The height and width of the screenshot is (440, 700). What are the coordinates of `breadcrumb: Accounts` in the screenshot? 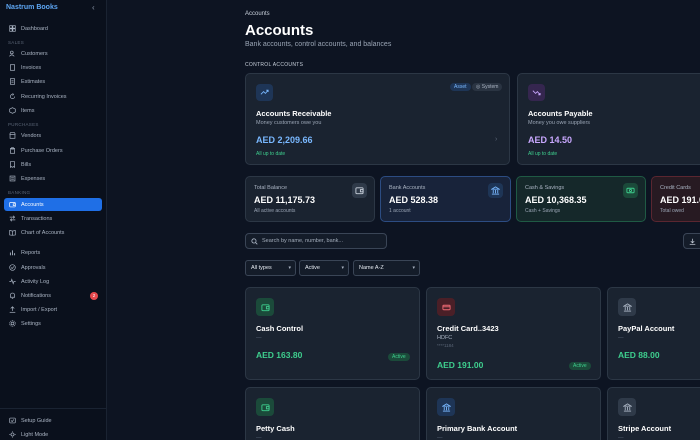 It's located at (257, 14).